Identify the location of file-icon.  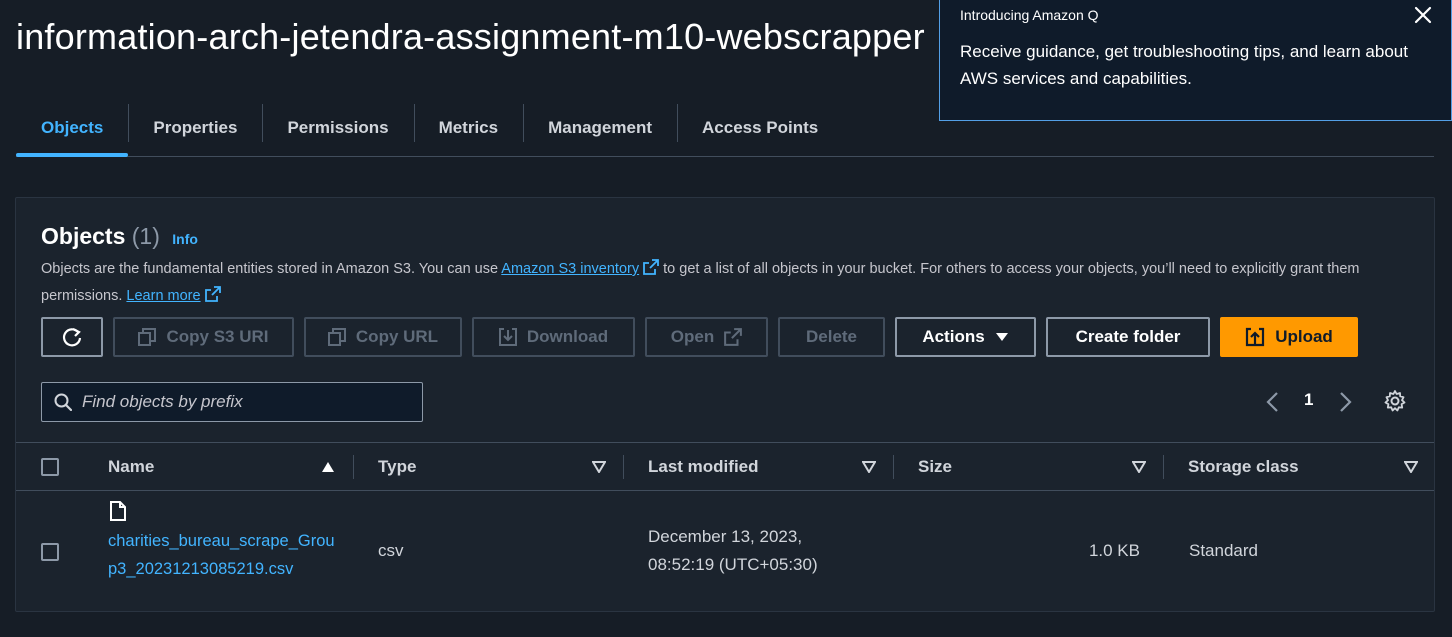
(118, 511).